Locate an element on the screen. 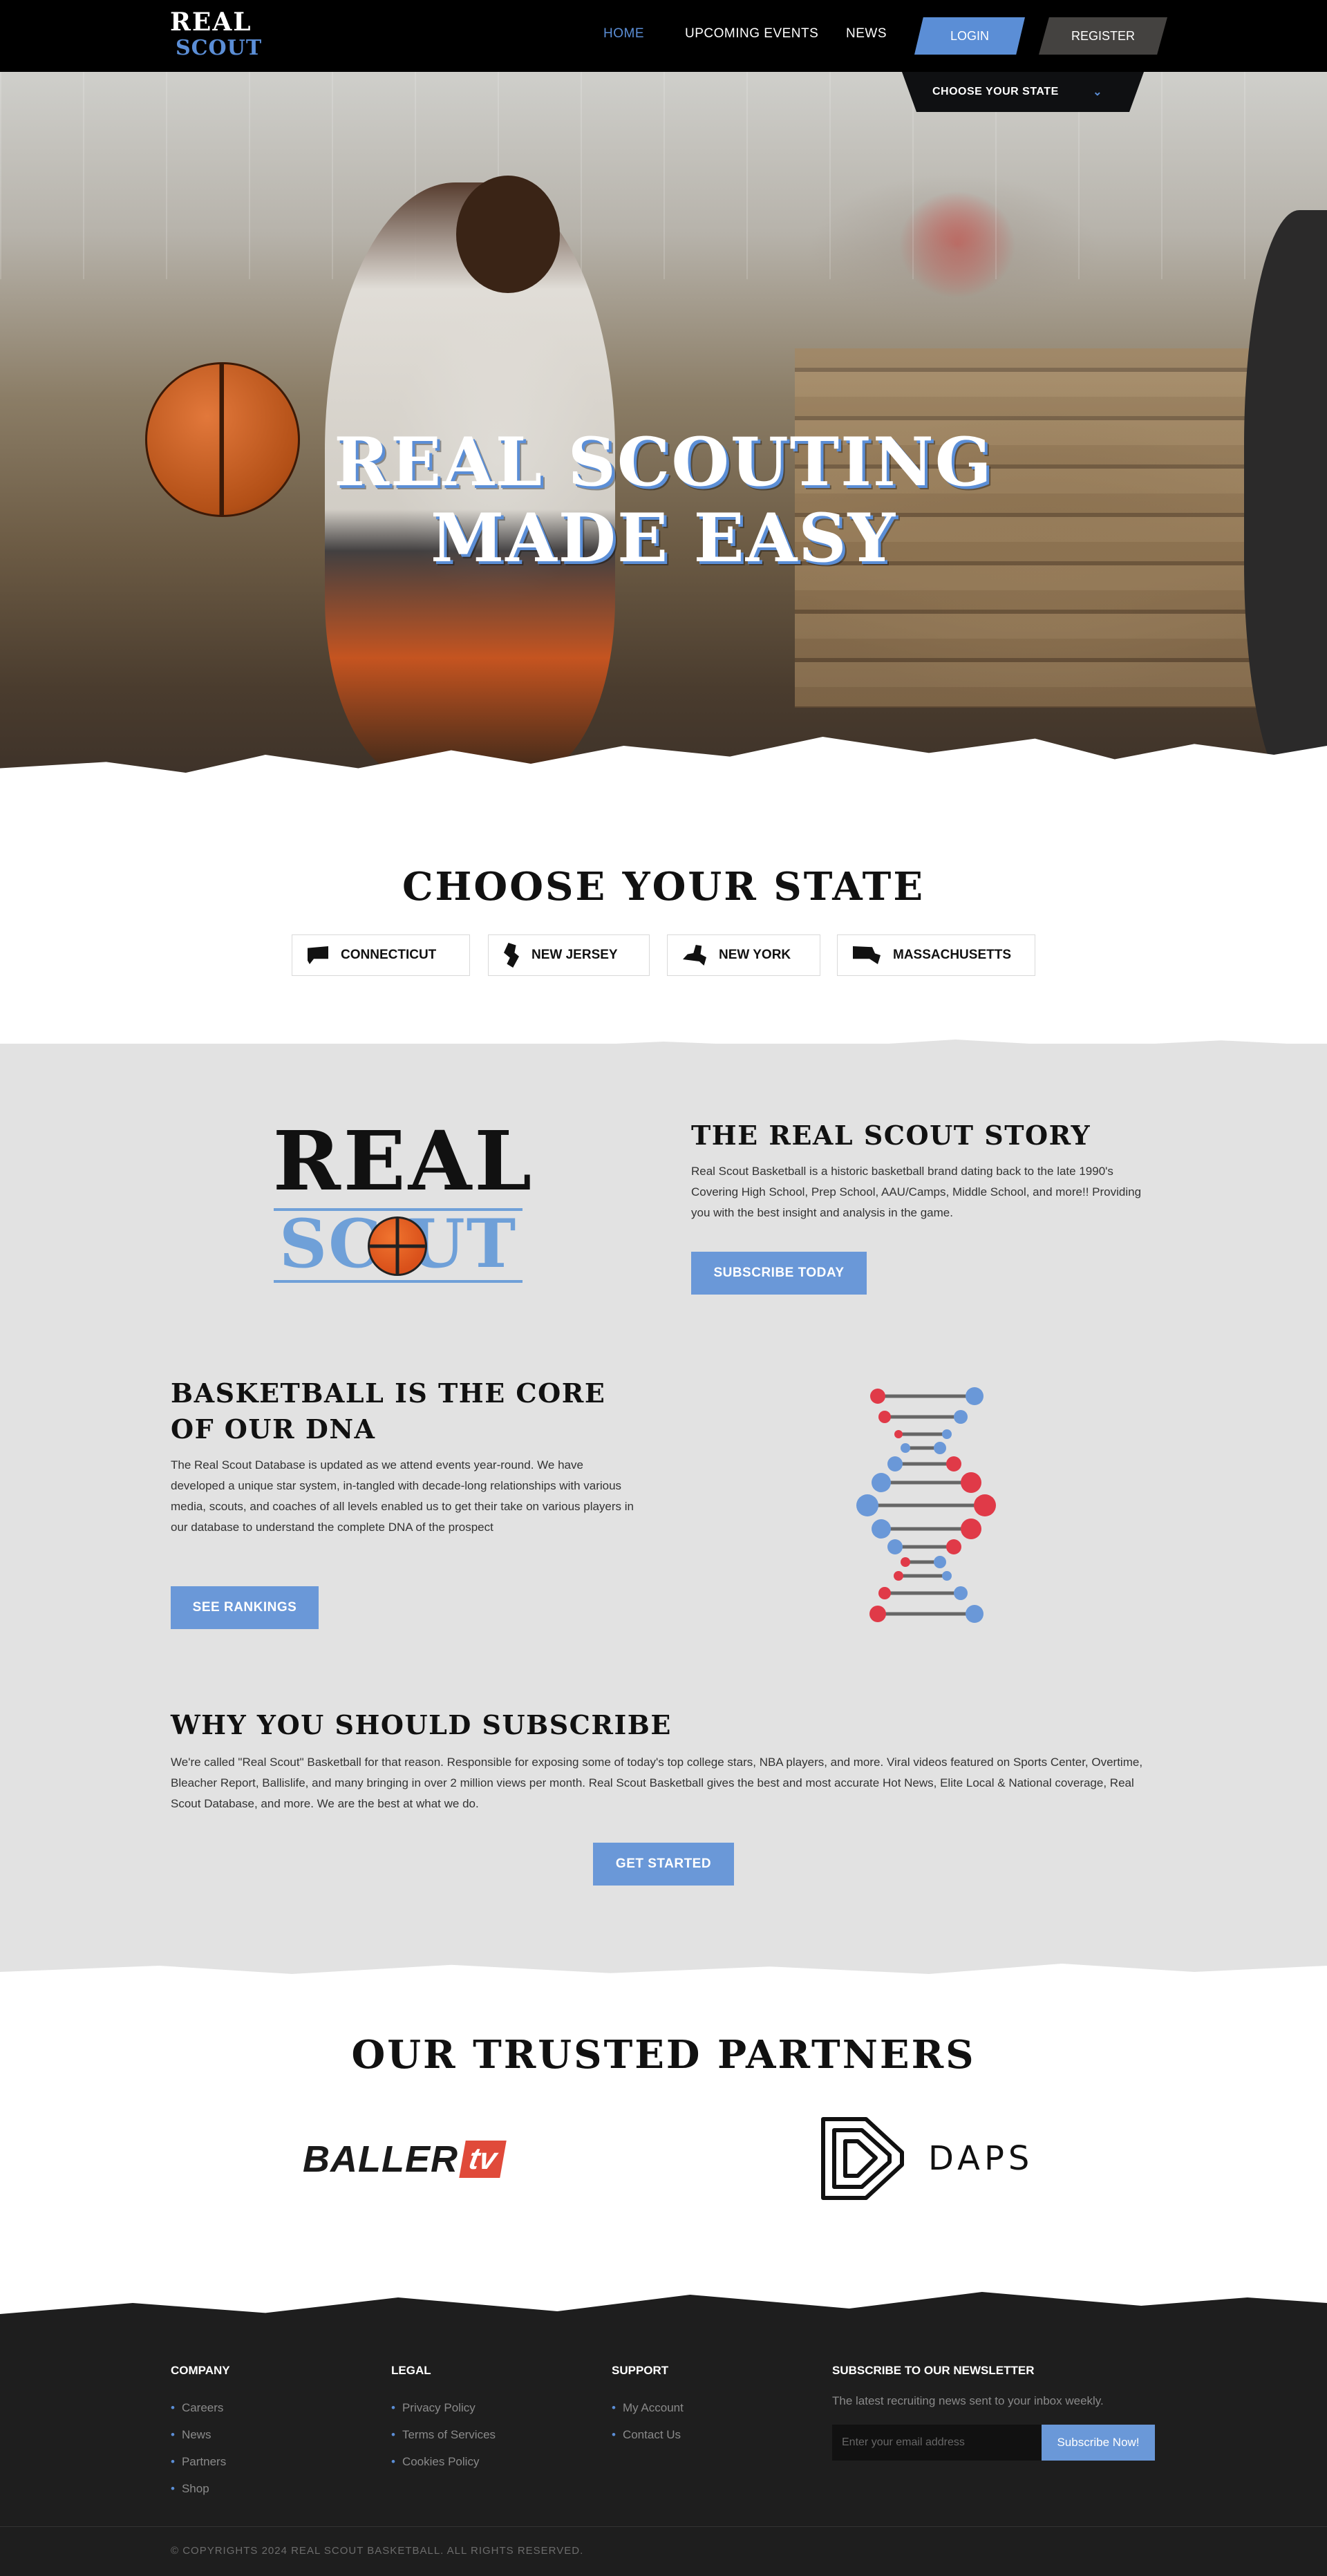 This screenshot has width=1327, height=2576. footer-link-contact: Contact Us is located at coordinates (648, 2434).